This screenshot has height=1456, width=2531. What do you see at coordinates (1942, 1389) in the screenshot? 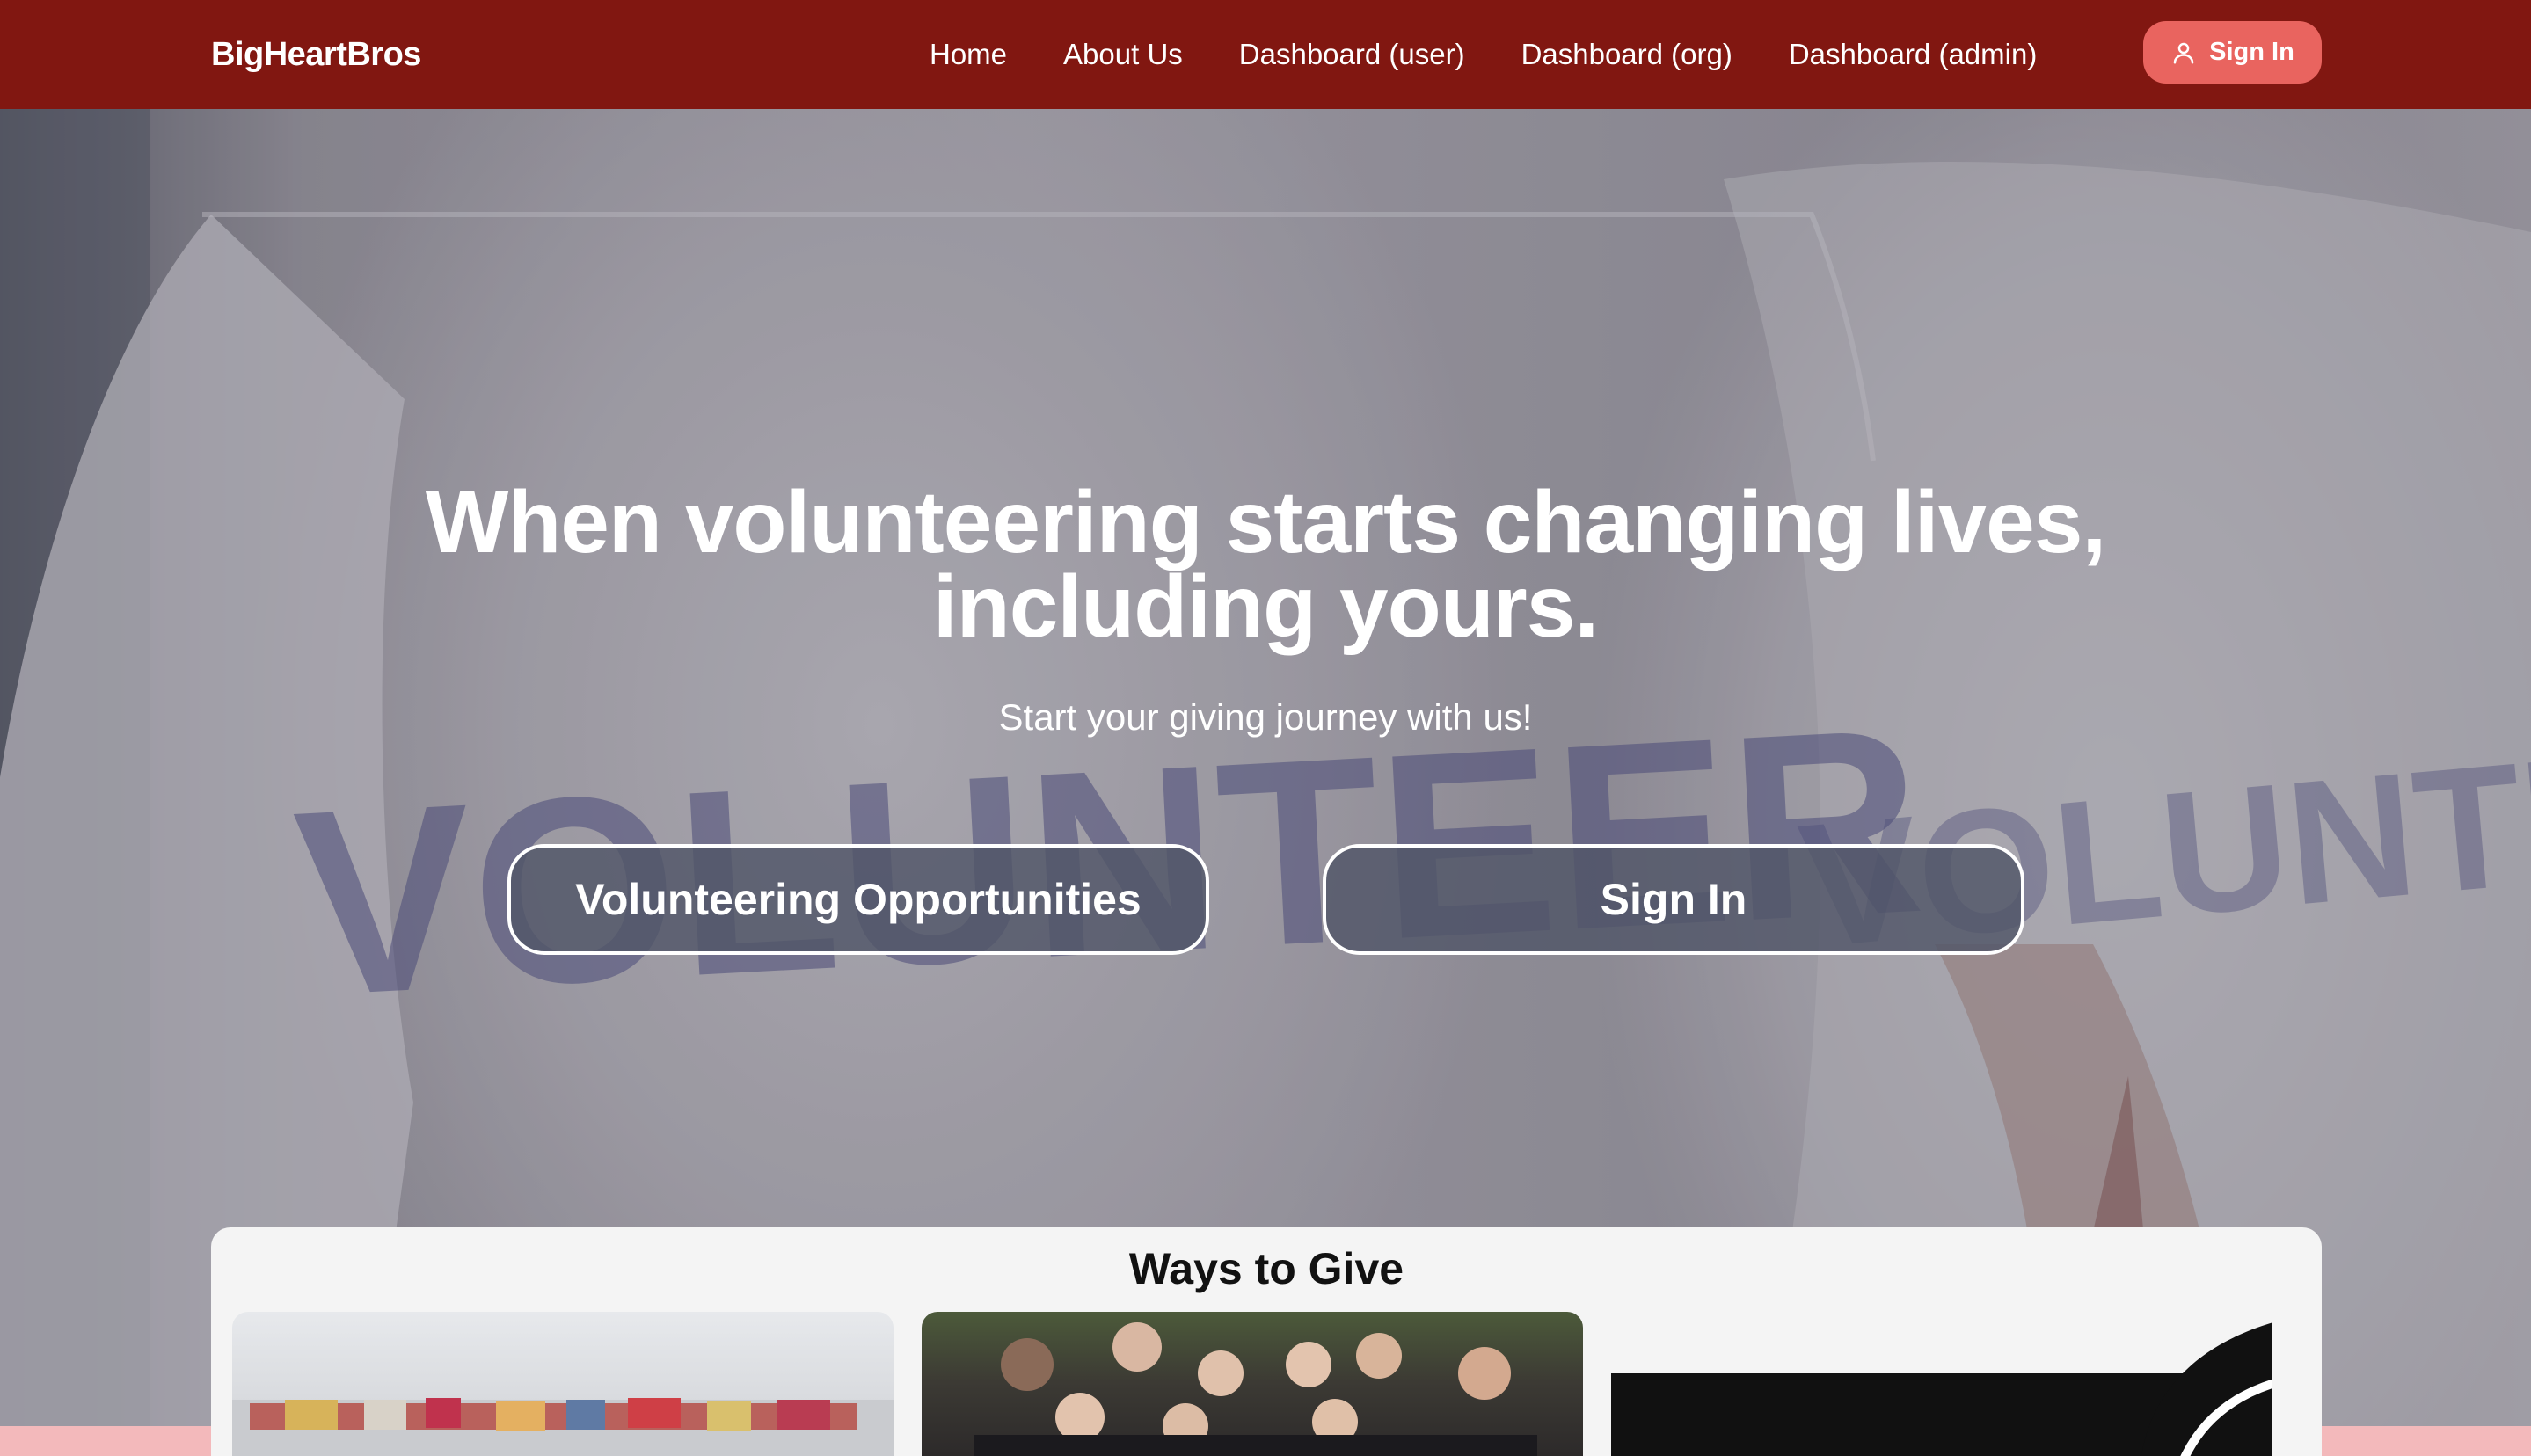
I see `ways-card-graphic` at bounding box center [1942, 1389].